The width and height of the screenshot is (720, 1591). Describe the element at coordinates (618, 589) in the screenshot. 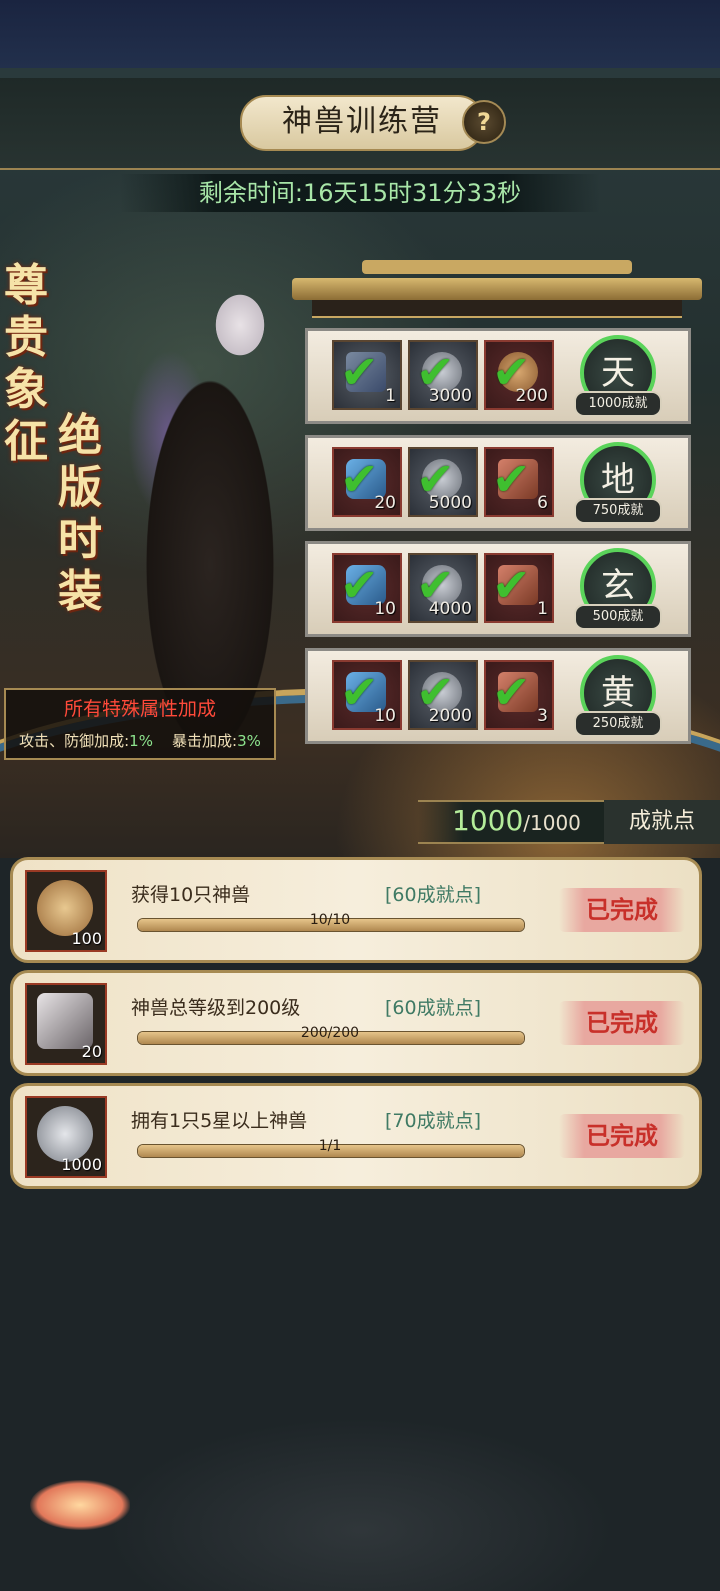

I see `tier-medal: 玄 500成就` at that location.